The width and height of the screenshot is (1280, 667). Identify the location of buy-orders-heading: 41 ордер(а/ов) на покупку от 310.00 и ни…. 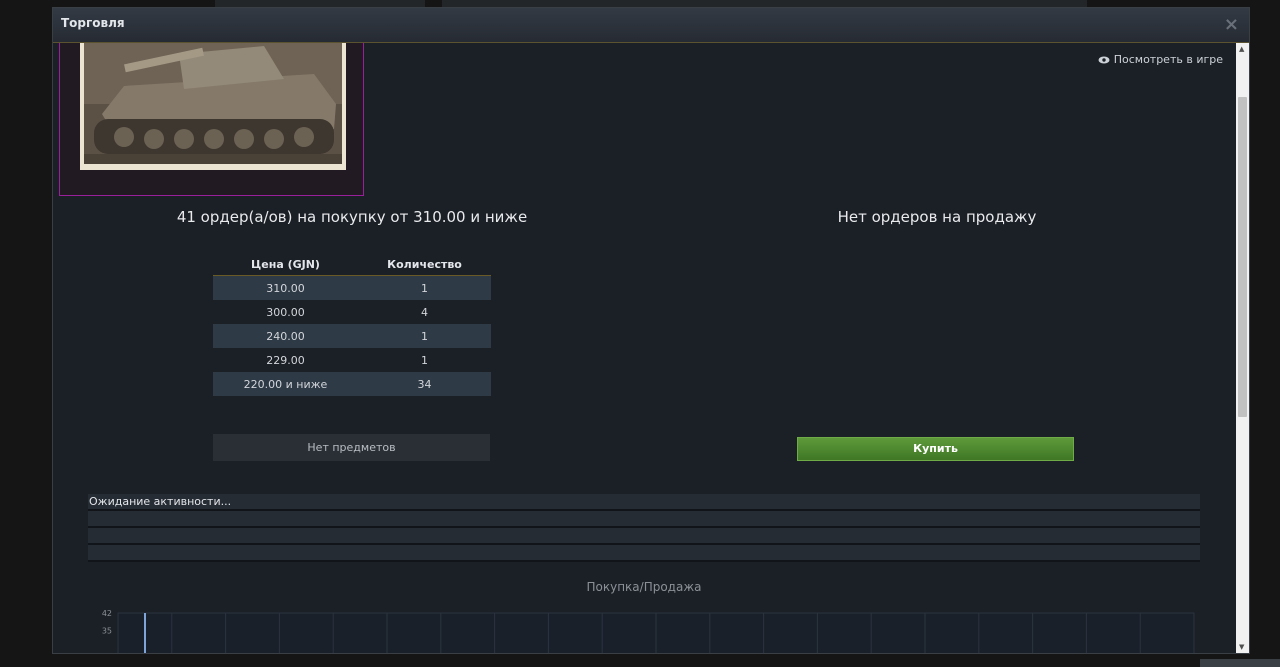
(352, 217).